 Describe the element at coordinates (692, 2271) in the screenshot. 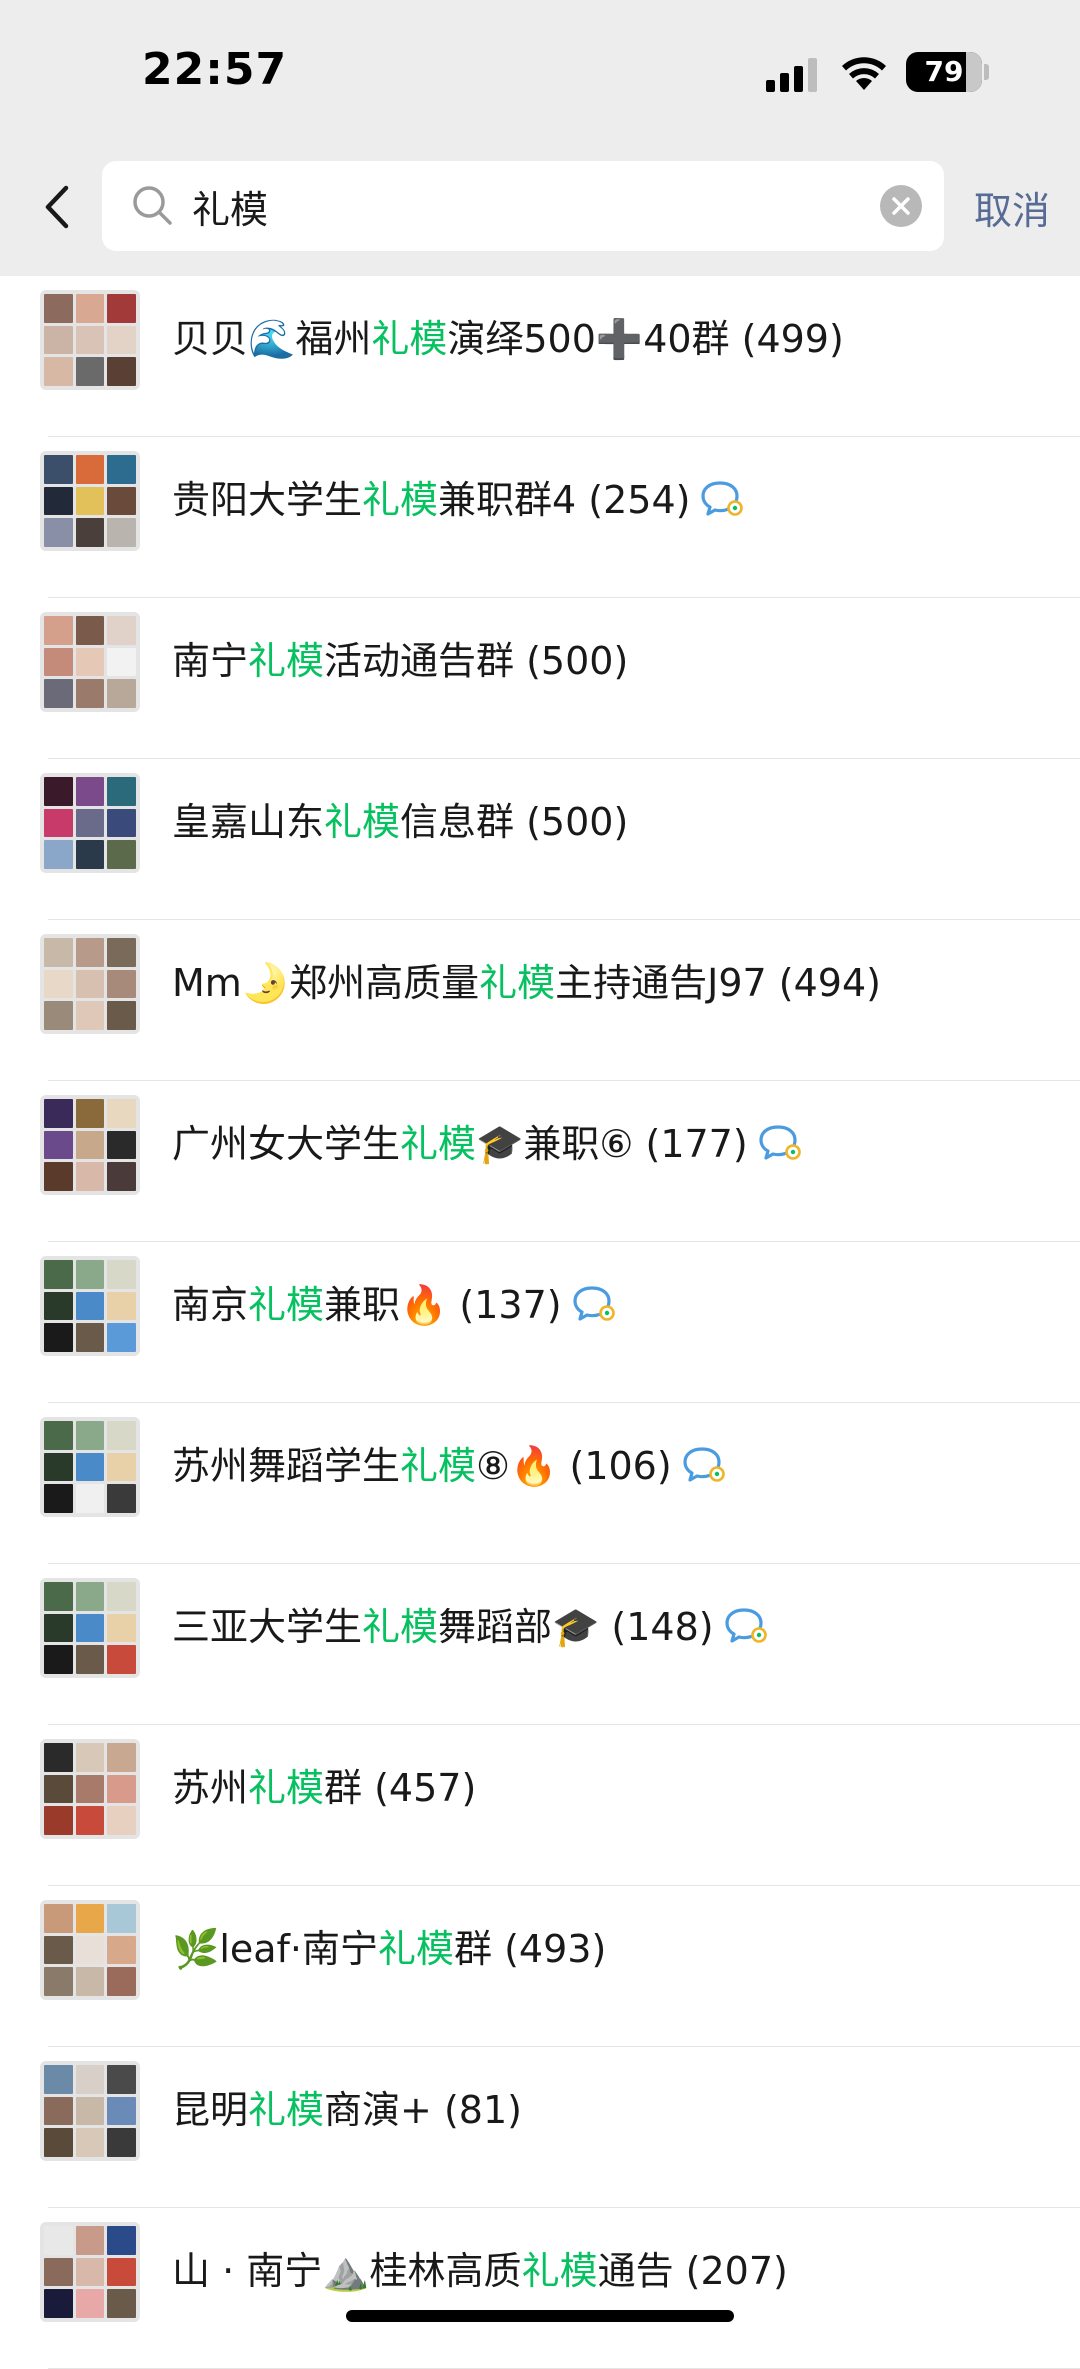

I see `title-text: 通告 (207)` at that location.